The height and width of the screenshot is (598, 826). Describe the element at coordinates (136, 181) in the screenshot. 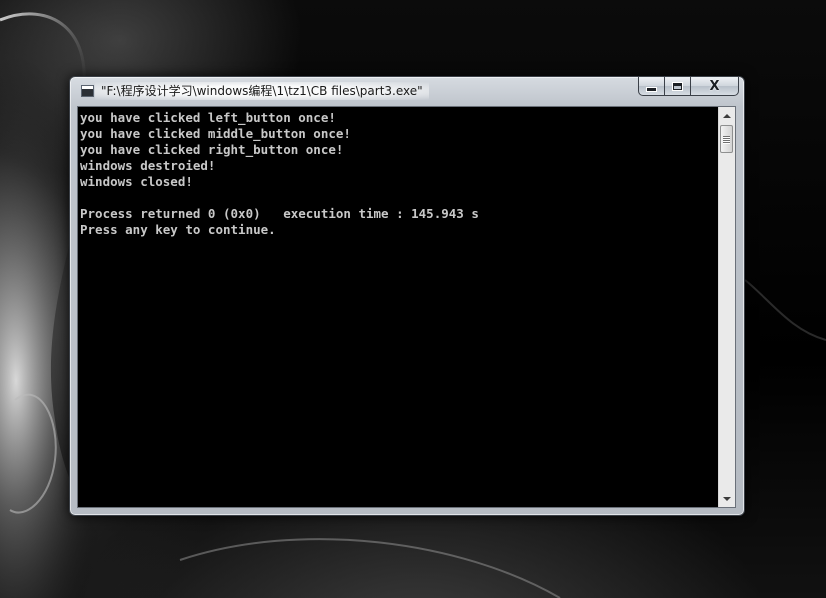

I see `console-line: windows closed!` at that location.